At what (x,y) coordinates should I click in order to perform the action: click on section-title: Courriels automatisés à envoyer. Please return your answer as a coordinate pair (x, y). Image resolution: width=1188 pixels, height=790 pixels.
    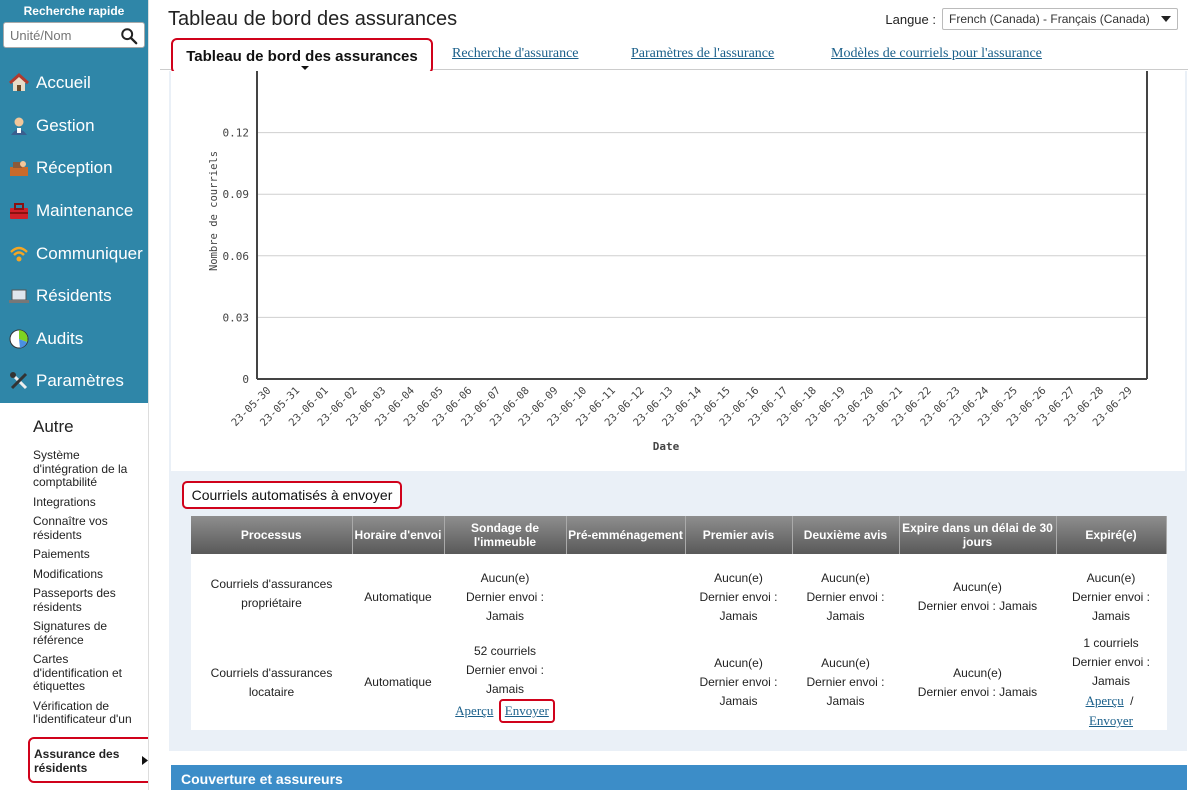
    Looking at the image, I should click on (292, 495).